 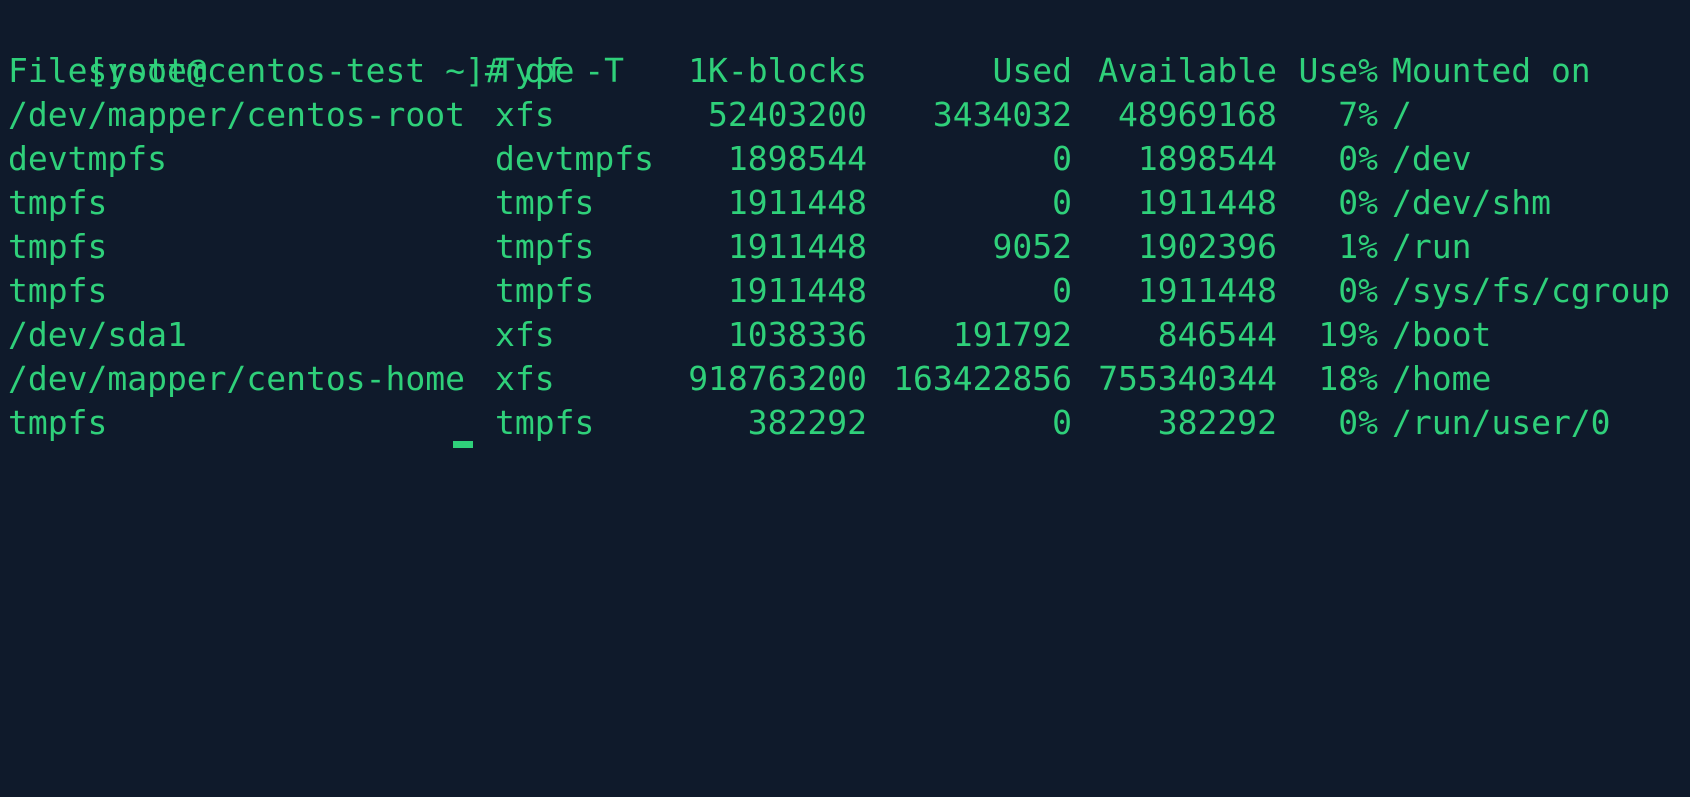 What do you see at coordinates (807, 422) in the screenshot?
I see `row-blocks: 382292` at bounding box center [807, 422].